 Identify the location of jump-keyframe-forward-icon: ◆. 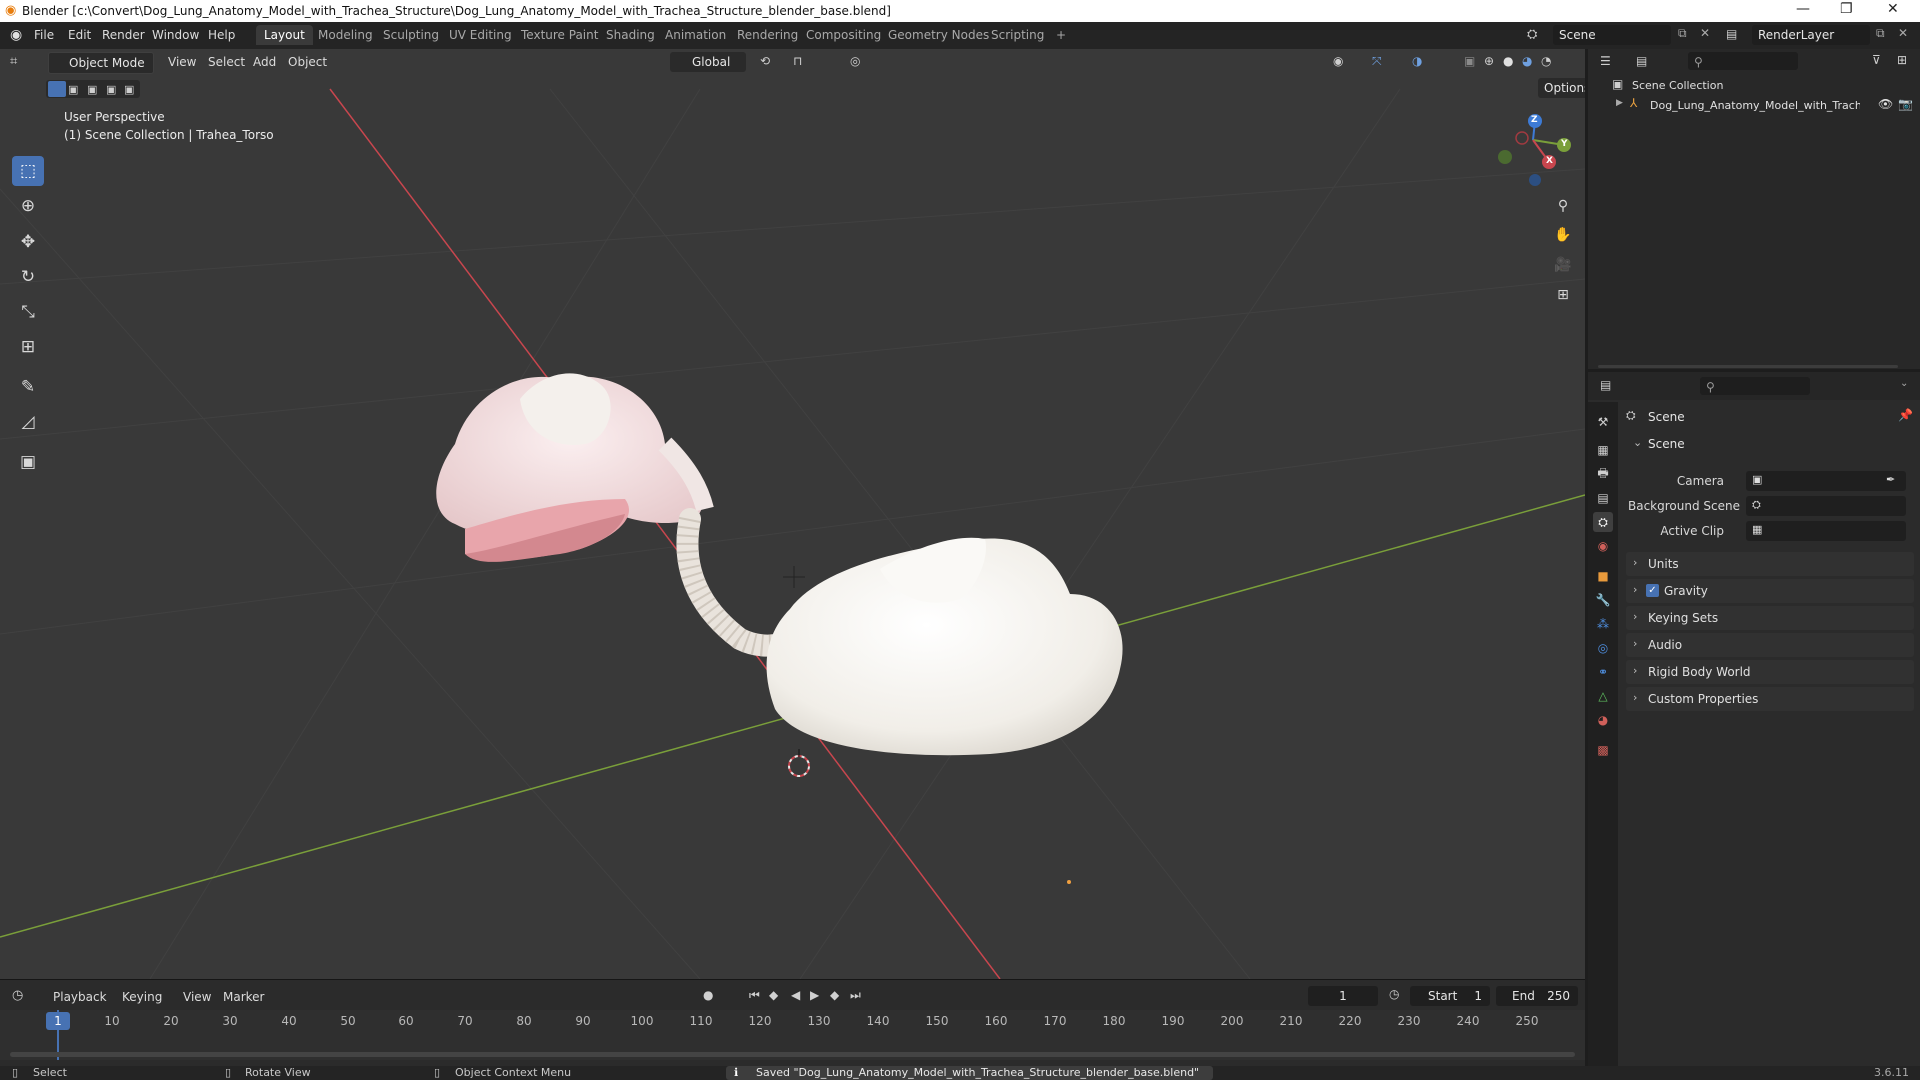
(834, 995).